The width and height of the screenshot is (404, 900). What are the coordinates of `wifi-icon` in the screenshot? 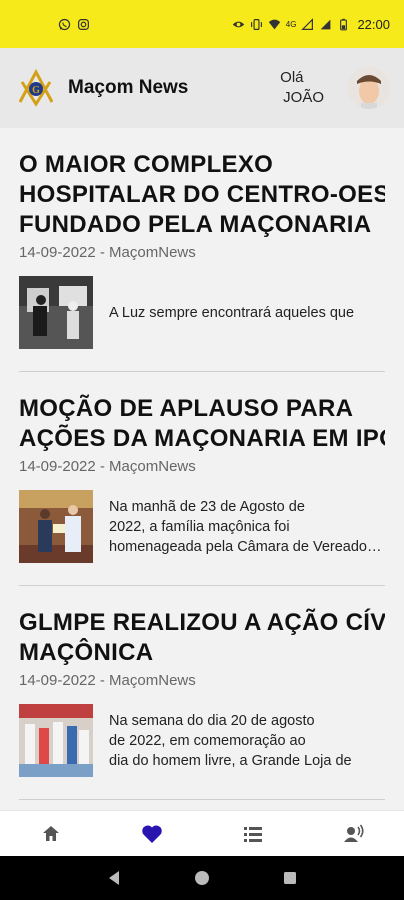 It's located at (274, 24).